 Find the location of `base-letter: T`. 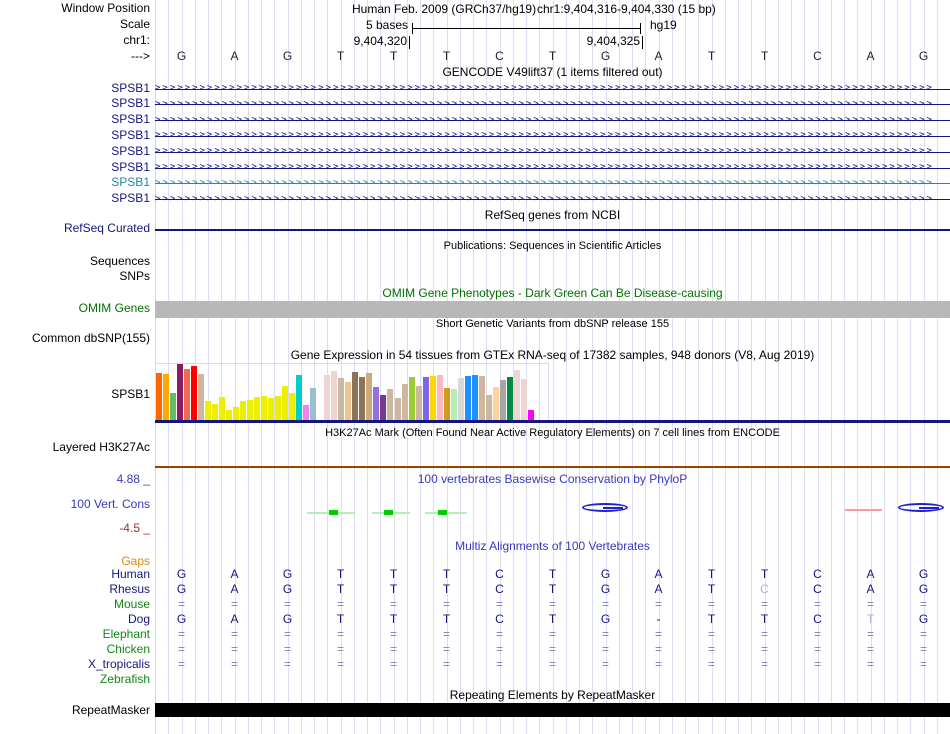

base-letter: T is located at coordinates (393, 56).